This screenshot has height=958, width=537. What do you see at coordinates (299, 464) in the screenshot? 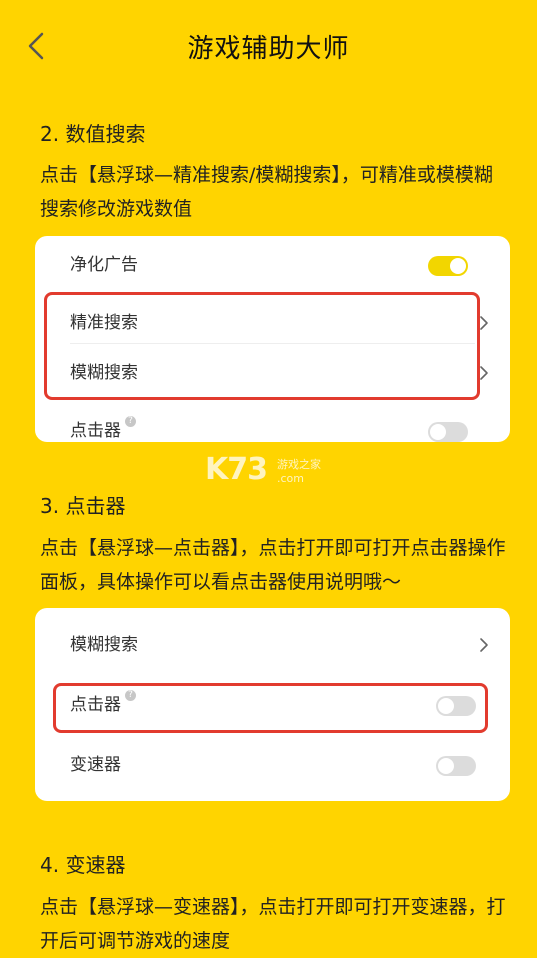
I see `watermark-sub-text: 游戏之家` at bounding box center [299, 464].